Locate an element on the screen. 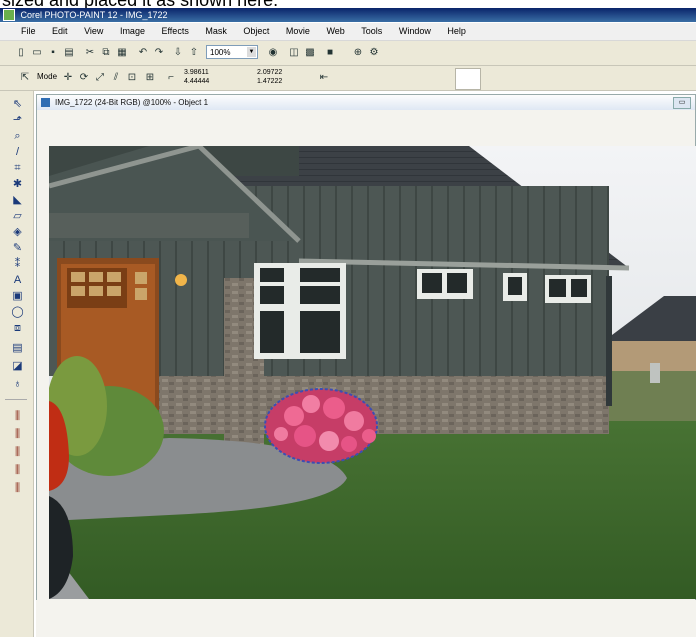  menu-image: Image is located at coordinates (132, 31).